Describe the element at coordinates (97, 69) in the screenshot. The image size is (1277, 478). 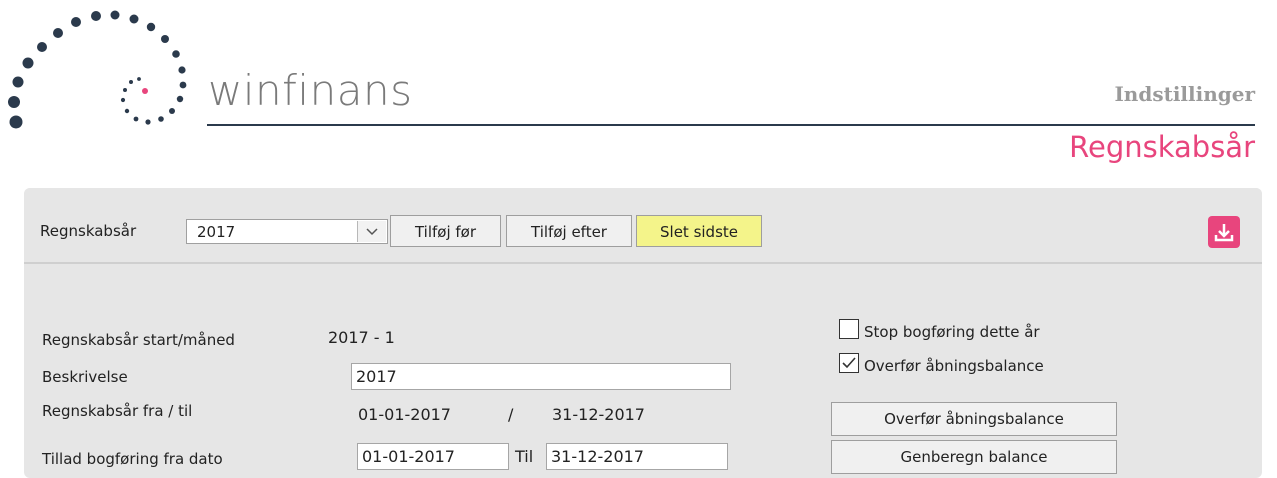
I see `winfinans-logo` at that location.